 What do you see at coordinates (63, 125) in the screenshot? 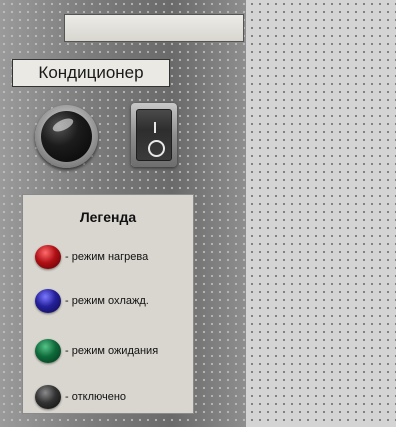
I see `lamp-glare` at bounding box center [63, 125].